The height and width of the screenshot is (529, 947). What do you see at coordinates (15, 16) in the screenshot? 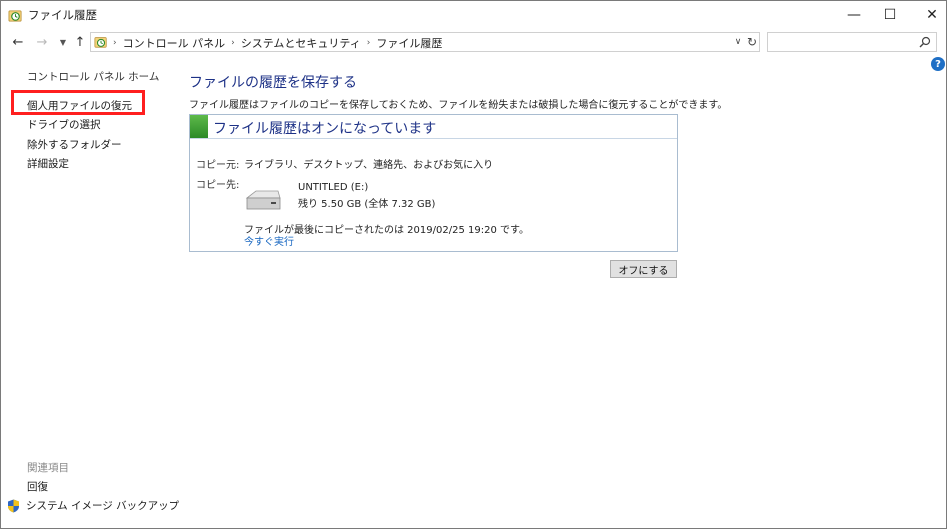
I see `file-history-app-icon` at bounding box center [15, 16].